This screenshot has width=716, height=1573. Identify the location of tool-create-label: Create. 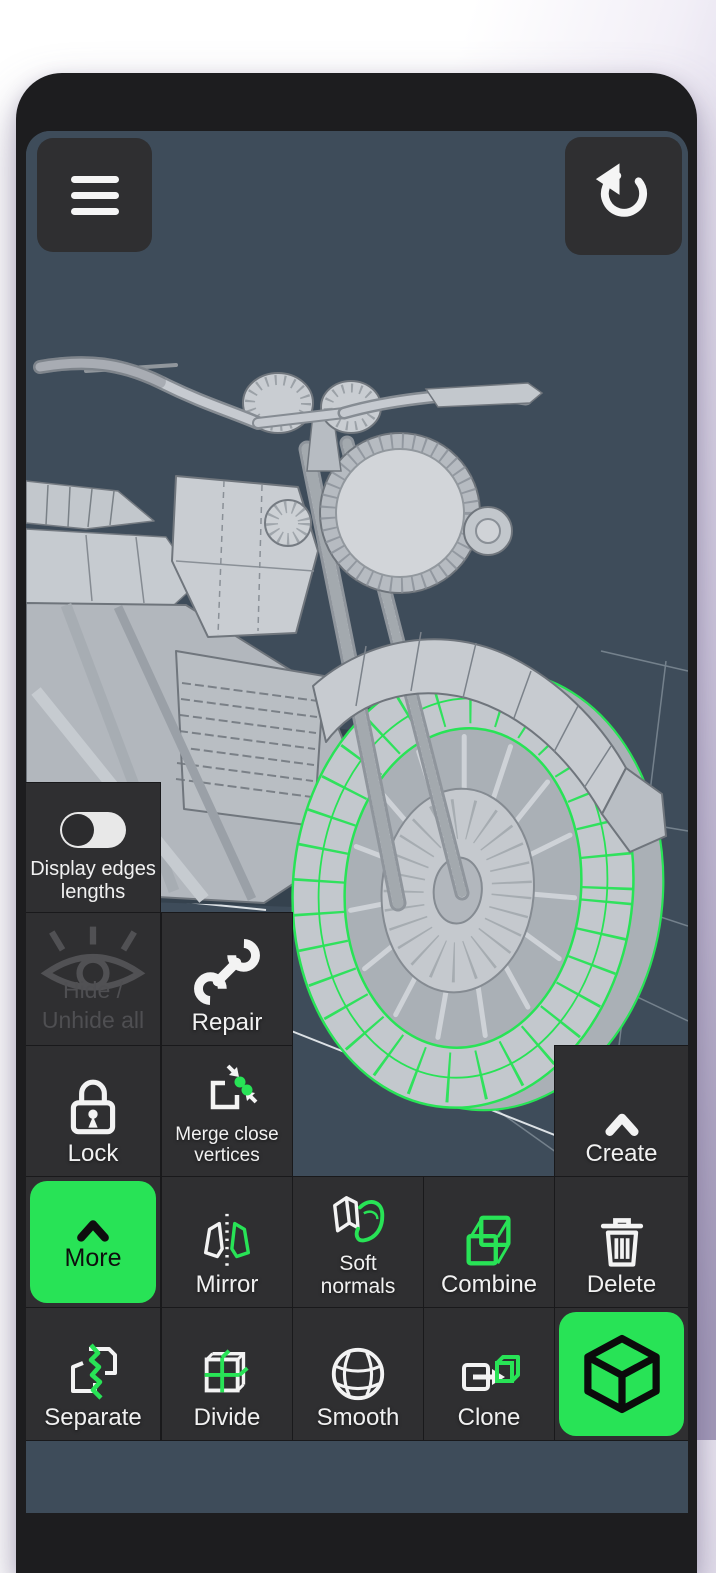
(621, 1153).